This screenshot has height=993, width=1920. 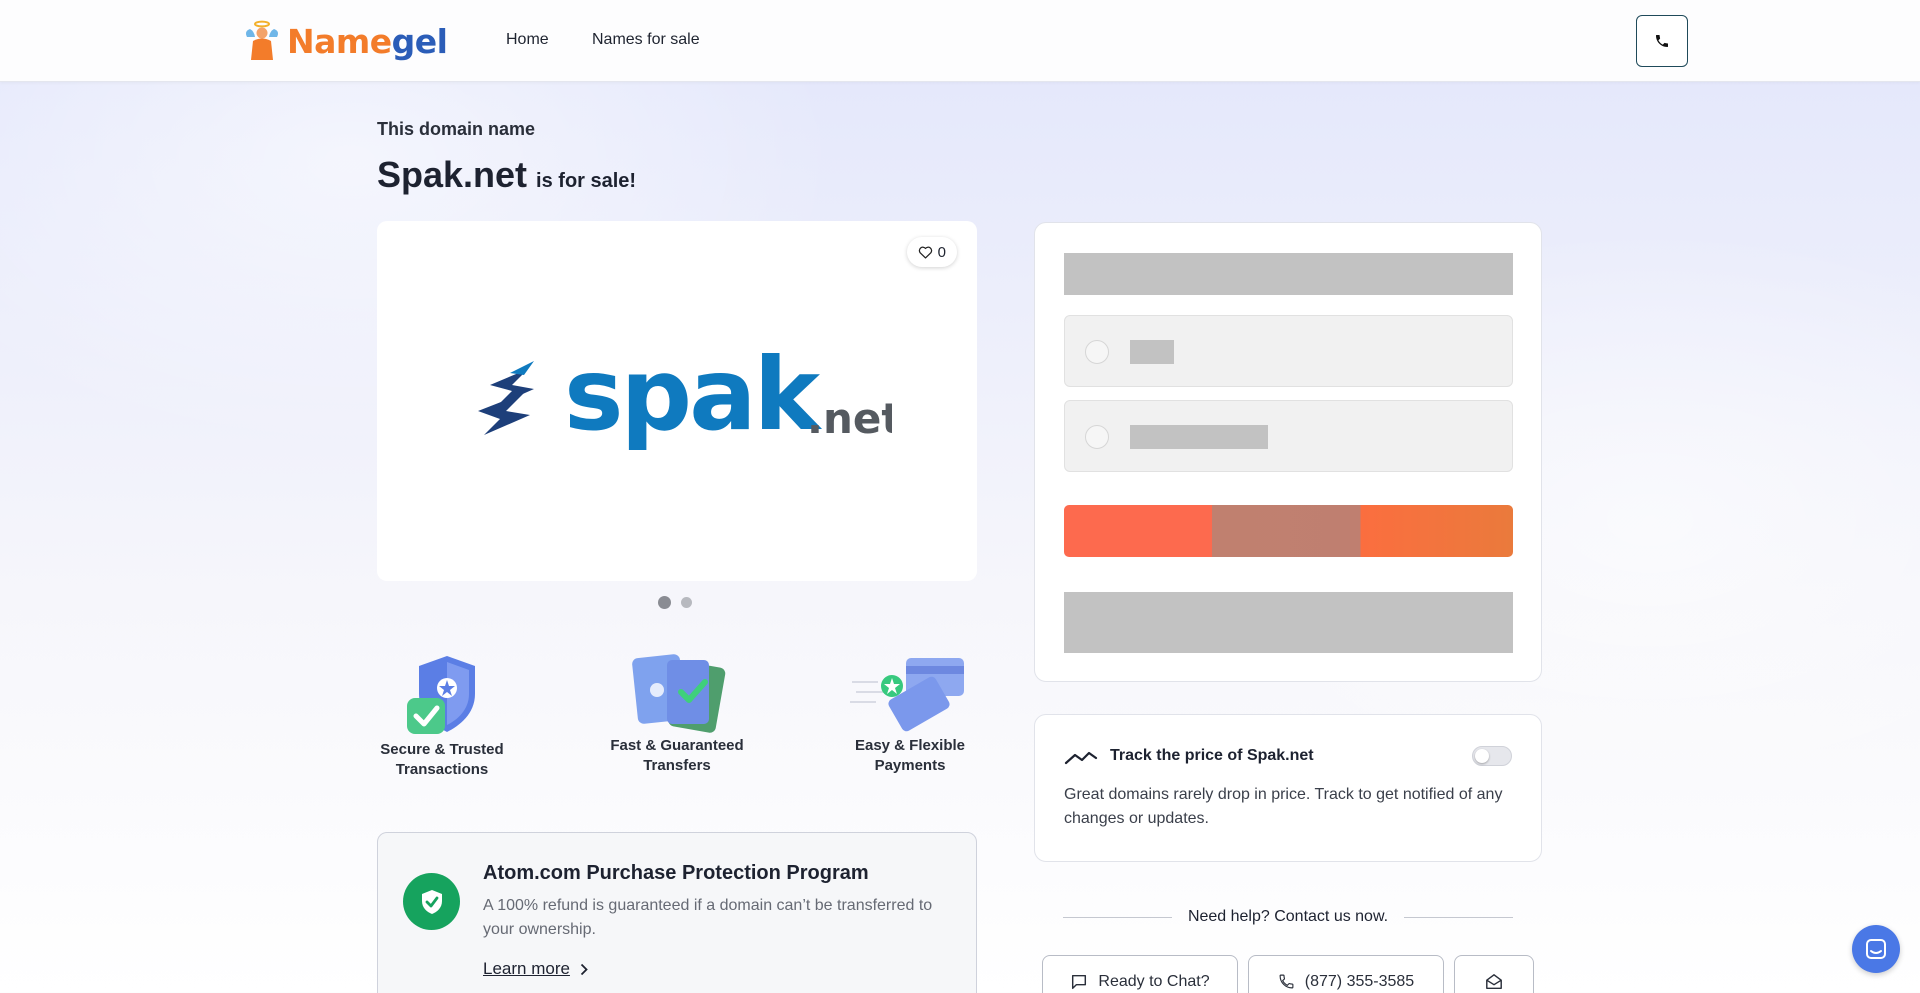 I want to click on domain-image-card: 0 spak .net, so click(x=677, y=401).